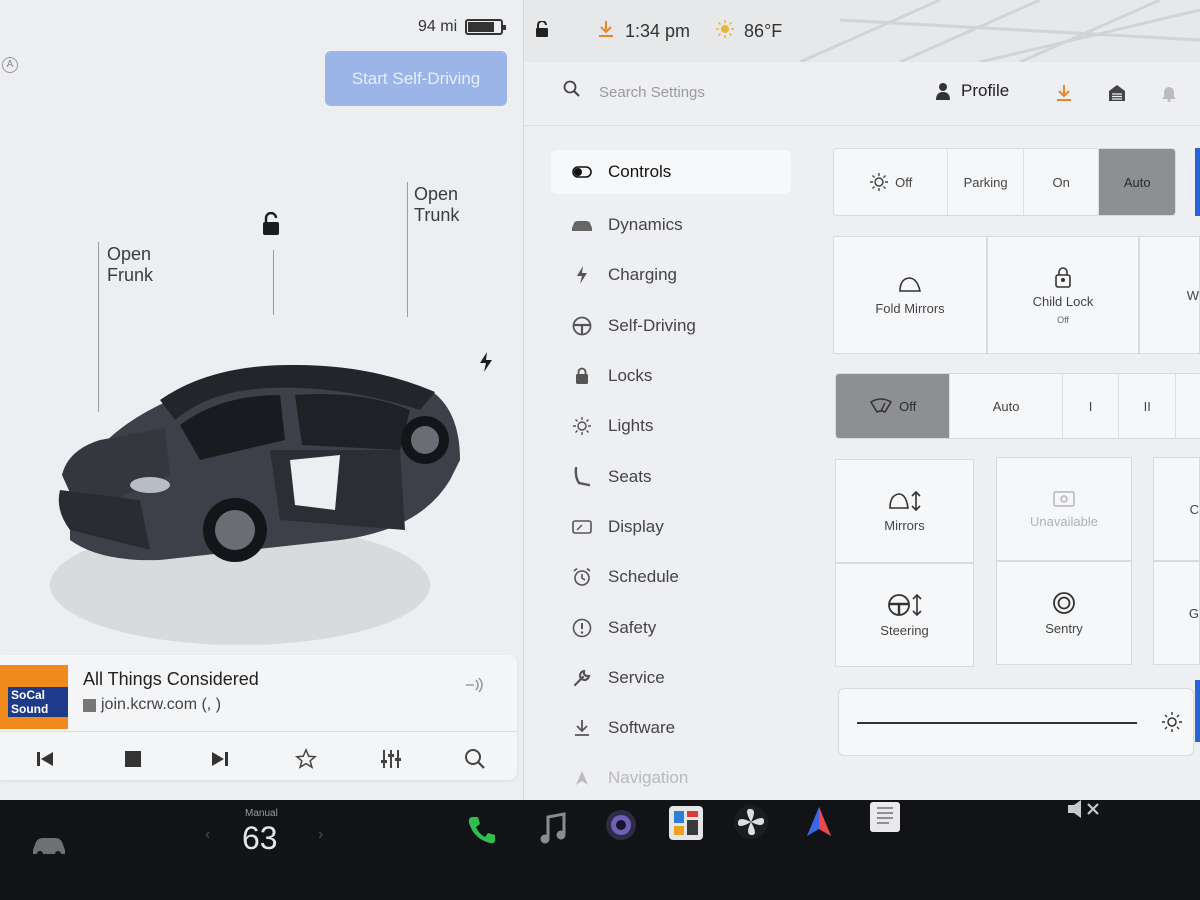 Image resolution: width=1200 pixels, height=900 pixels. Describe the element at coordinates (904, 630) in the screenshot. I see `steering-label: Steering` at that location.